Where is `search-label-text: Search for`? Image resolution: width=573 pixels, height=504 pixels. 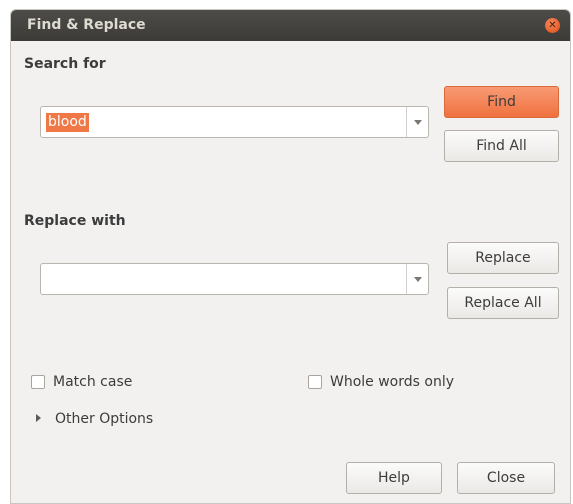 search-label-text: Search for is located at coordinates (65, 64).